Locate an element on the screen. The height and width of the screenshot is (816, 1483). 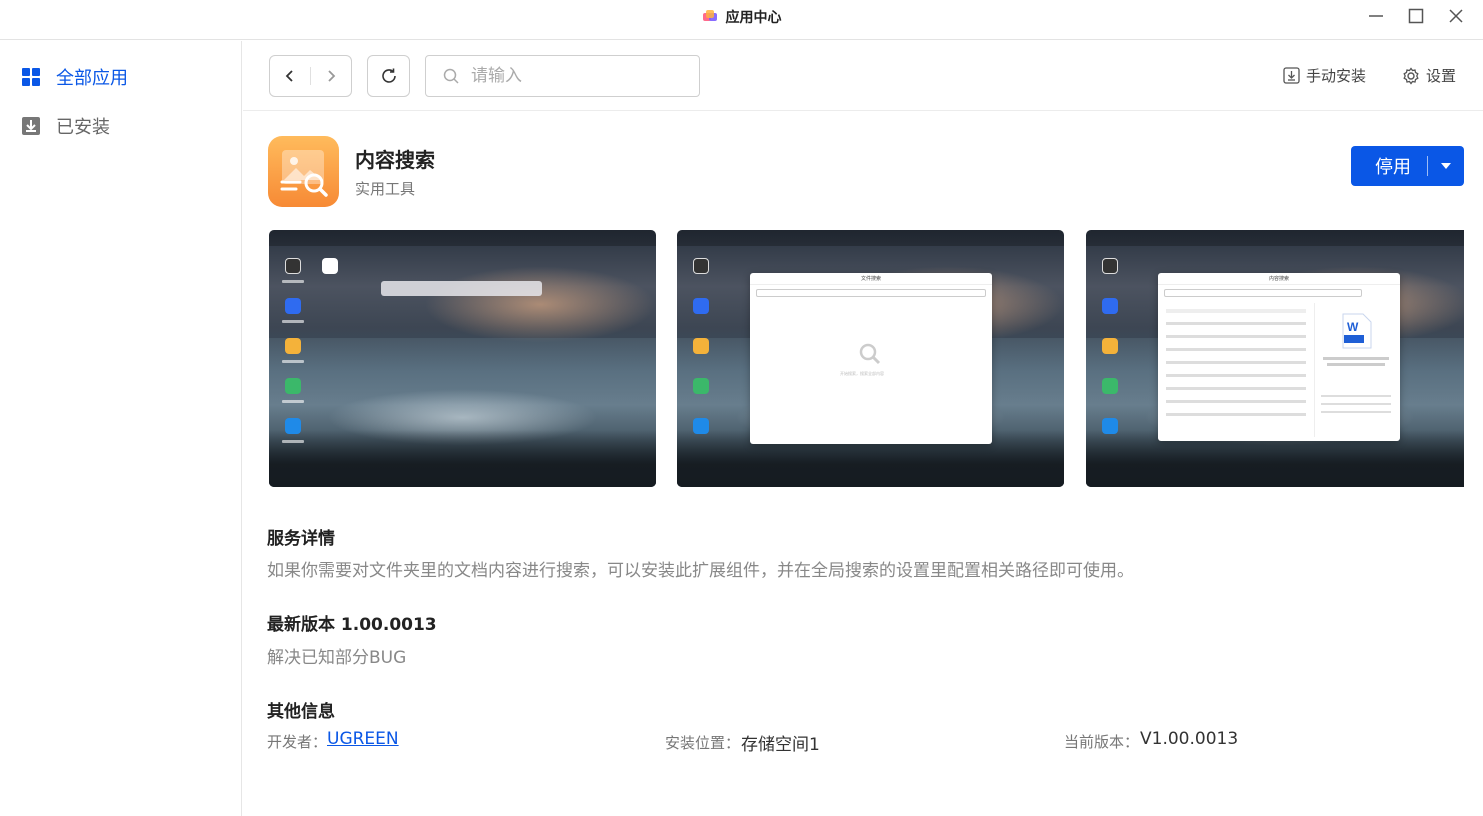
mini-window-hint: 开始搜索，搜索全部内容 is located at coordinates (862, 373).